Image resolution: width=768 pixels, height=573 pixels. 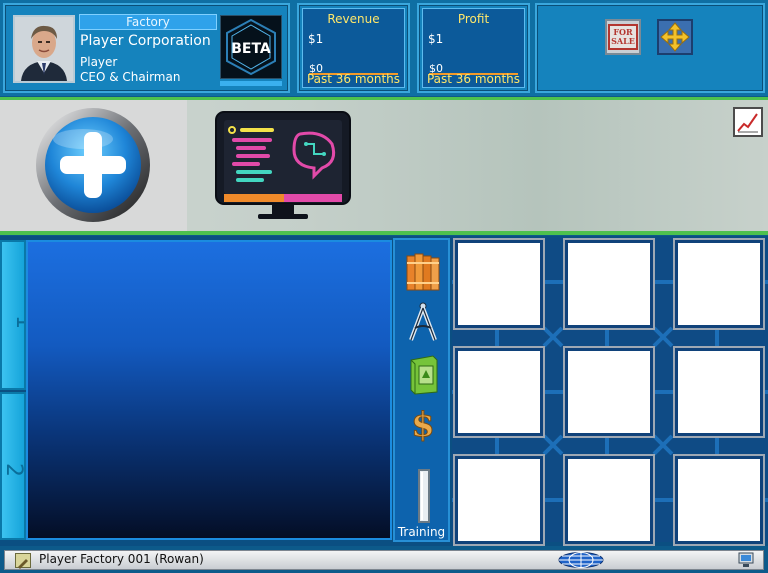 I want to click on manual-book-button, so click(x=423, y=374).